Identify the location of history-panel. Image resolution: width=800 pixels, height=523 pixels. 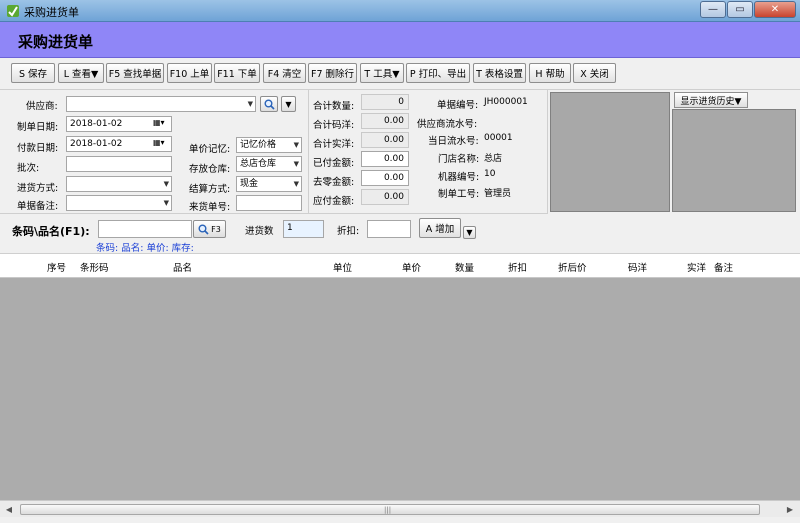
(734, 160).